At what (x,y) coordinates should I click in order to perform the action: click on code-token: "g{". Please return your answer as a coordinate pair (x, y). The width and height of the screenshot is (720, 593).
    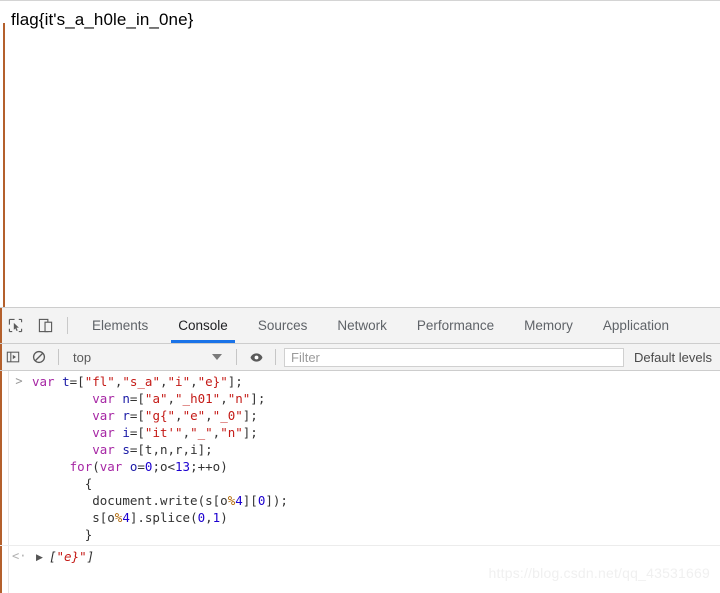
    Looking at the image, I should click on (160, 415).